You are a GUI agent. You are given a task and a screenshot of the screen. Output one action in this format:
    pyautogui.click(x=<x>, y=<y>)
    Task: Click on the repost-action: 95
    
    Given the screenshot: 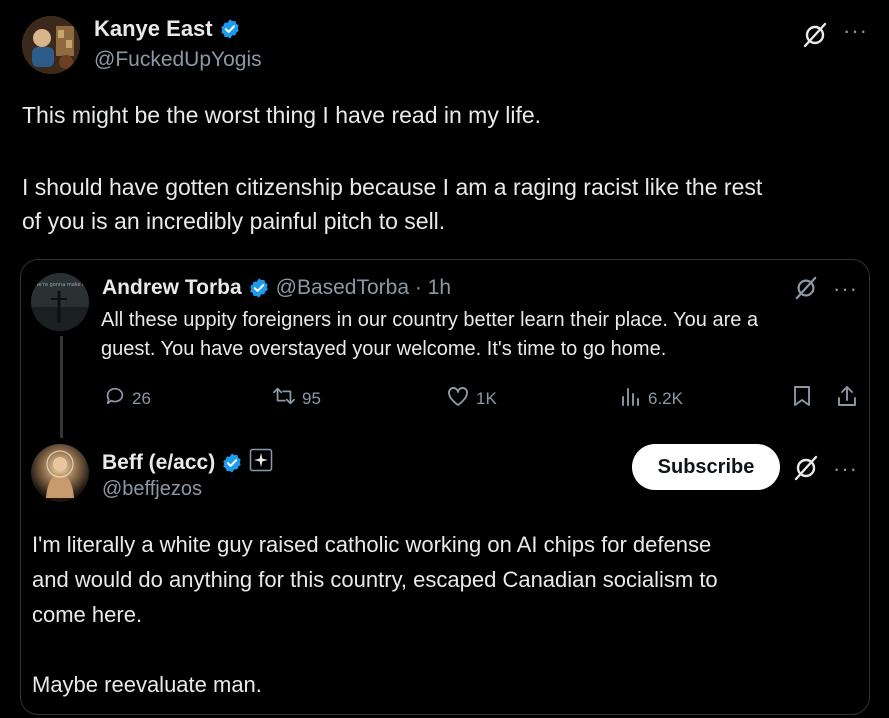 What is the action you would take?
    pyautogui.click(x=296, y=398)
    